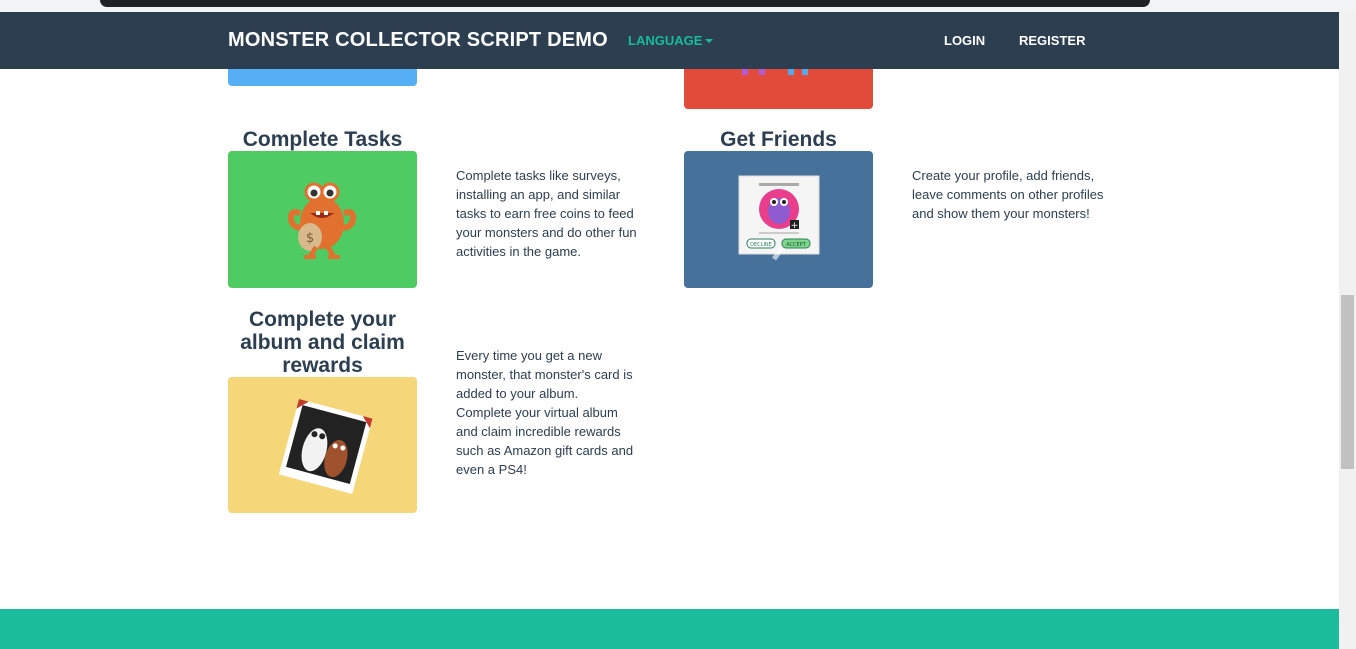 The width and height of the screenshot is (1356, 649). What do you see at coordinates (322, 342) in the screenshot?
I see `feature-title-album: Complete your album and claim rewards` at bounding box center [322, 342].